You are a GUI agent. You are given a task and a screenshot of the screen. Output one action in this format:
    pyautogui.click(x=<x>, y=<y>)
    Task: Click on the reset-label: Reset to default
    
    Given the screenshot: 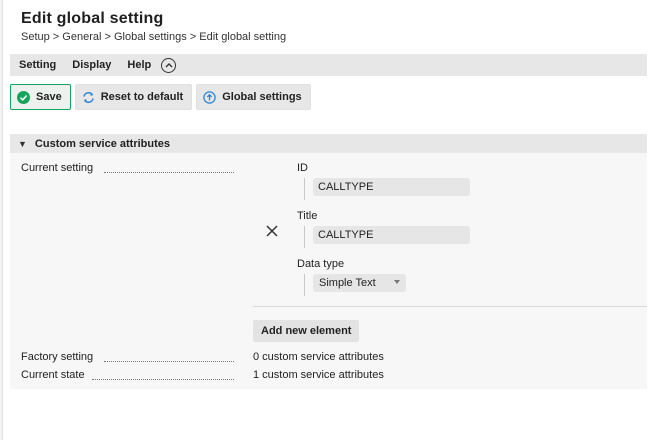 What is the action you would take?
    pyautogui.click(x=142, y=97)
    